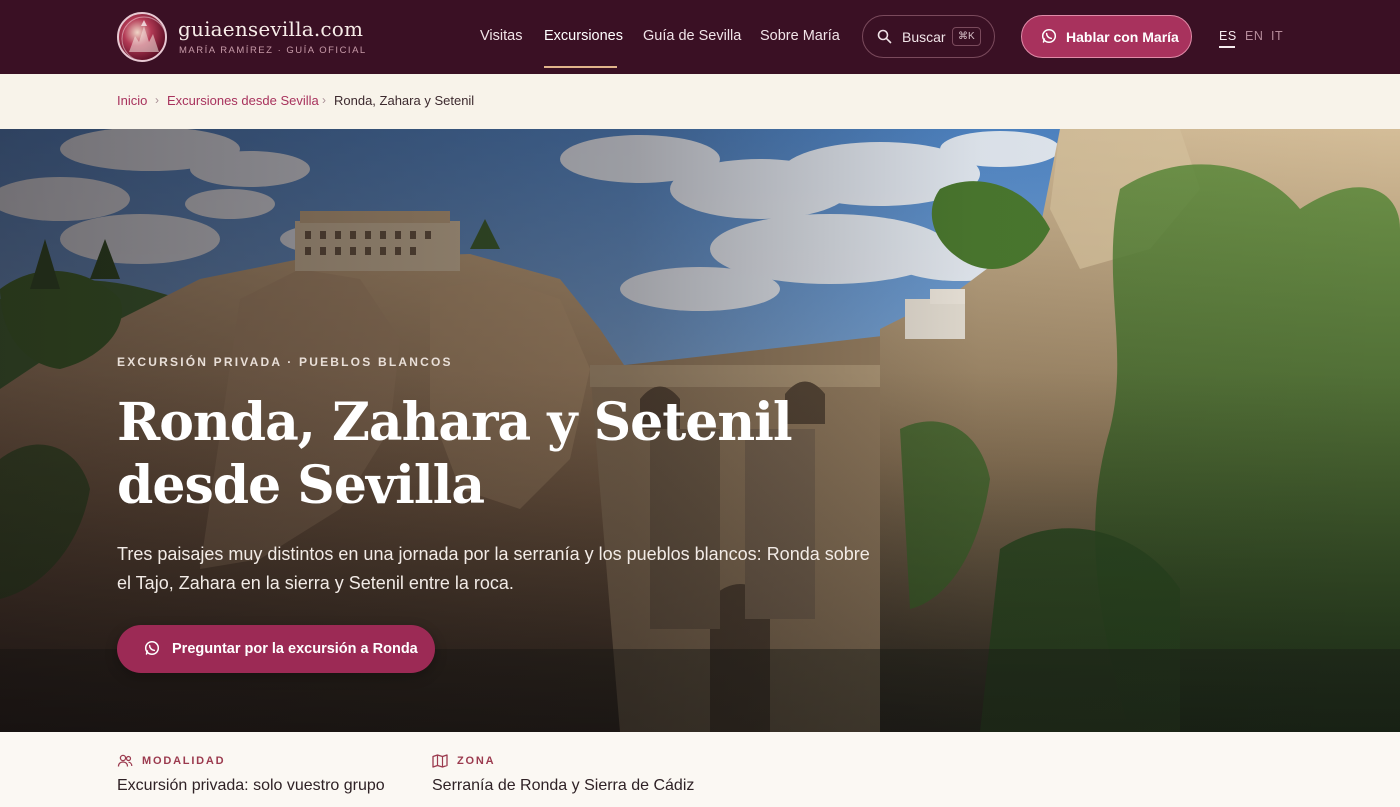 This screenshot has height=807, width=1400. Describe the element at coordinates (243, 100) in the screenshot. I see `breadcrumb-excursiones: Excursiones desde Sevilla` at that location.